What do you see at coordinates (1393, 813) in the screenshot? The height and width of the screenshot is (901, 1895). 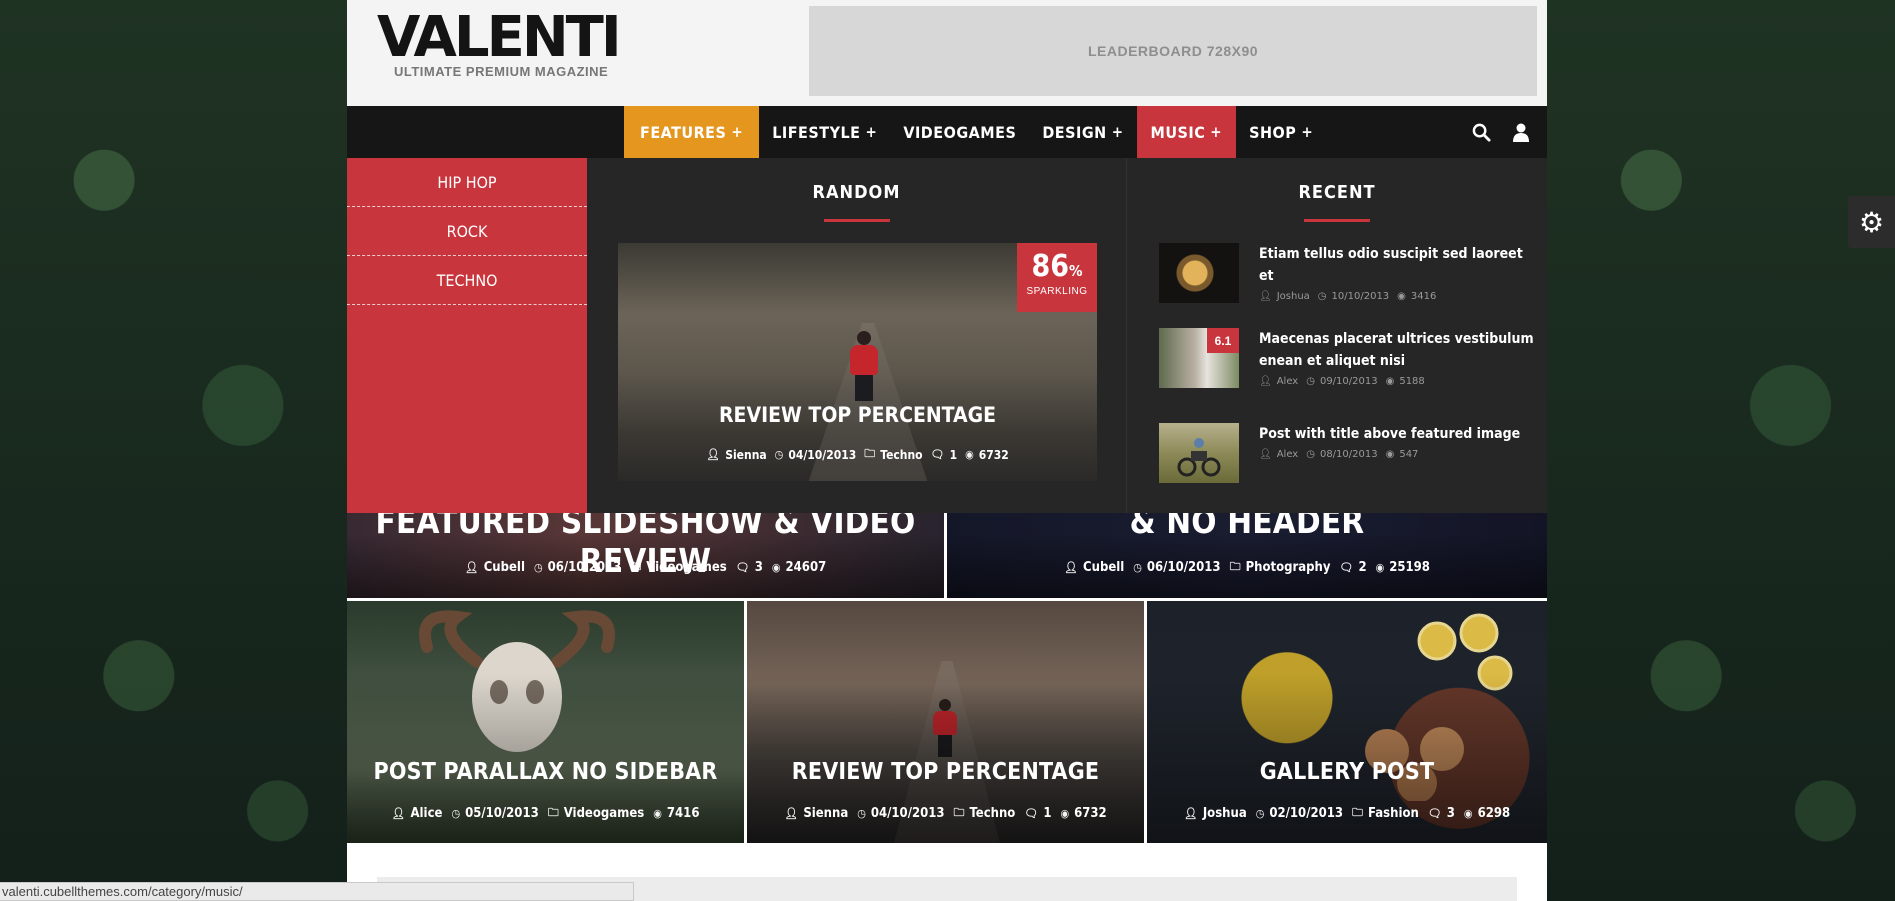 I see `meta-category: Fashion` at bounding box center [1393, 813].